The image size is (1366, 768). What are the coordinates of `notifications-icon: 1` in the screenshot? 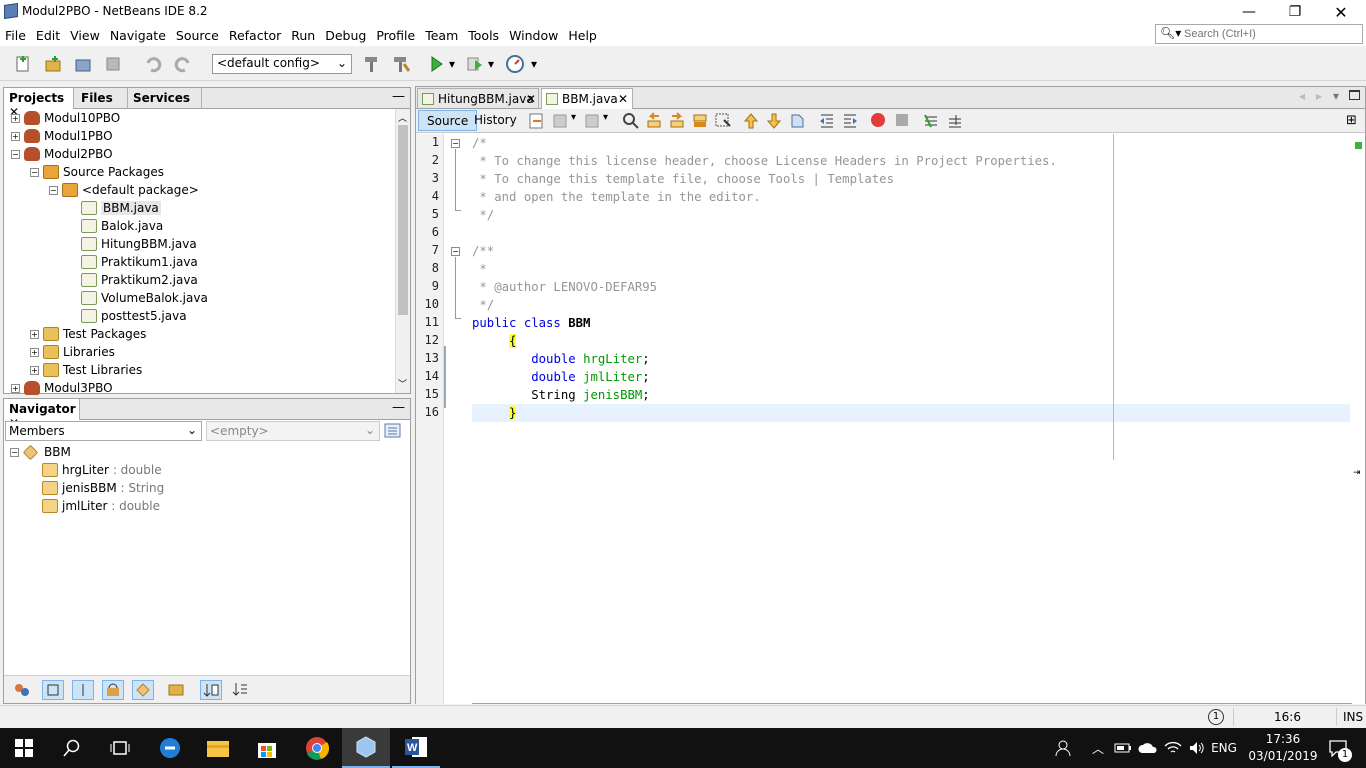 It's located at (1216, 717).